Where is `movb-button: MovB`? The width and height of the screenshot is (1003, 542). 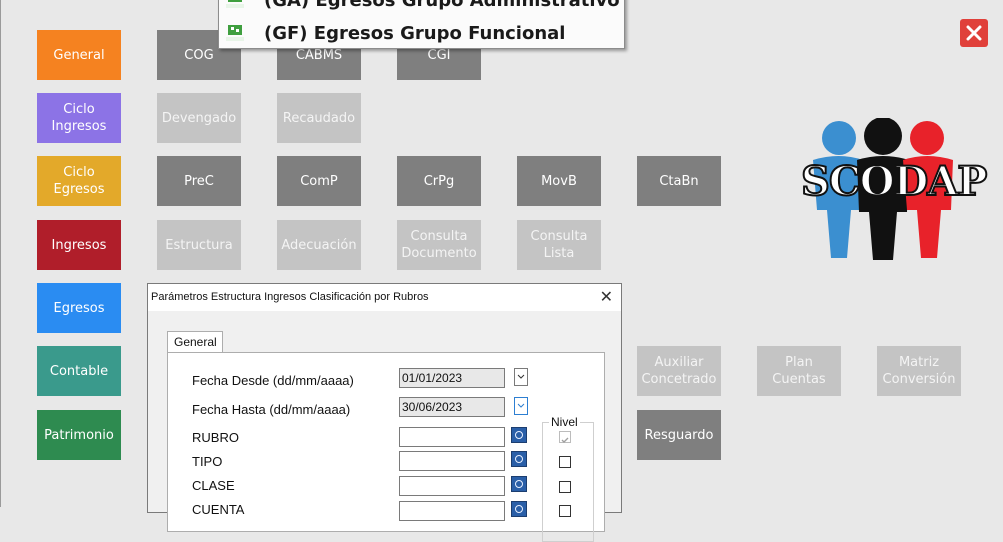 movb-button: MovB is located at coordinates (559, 181).